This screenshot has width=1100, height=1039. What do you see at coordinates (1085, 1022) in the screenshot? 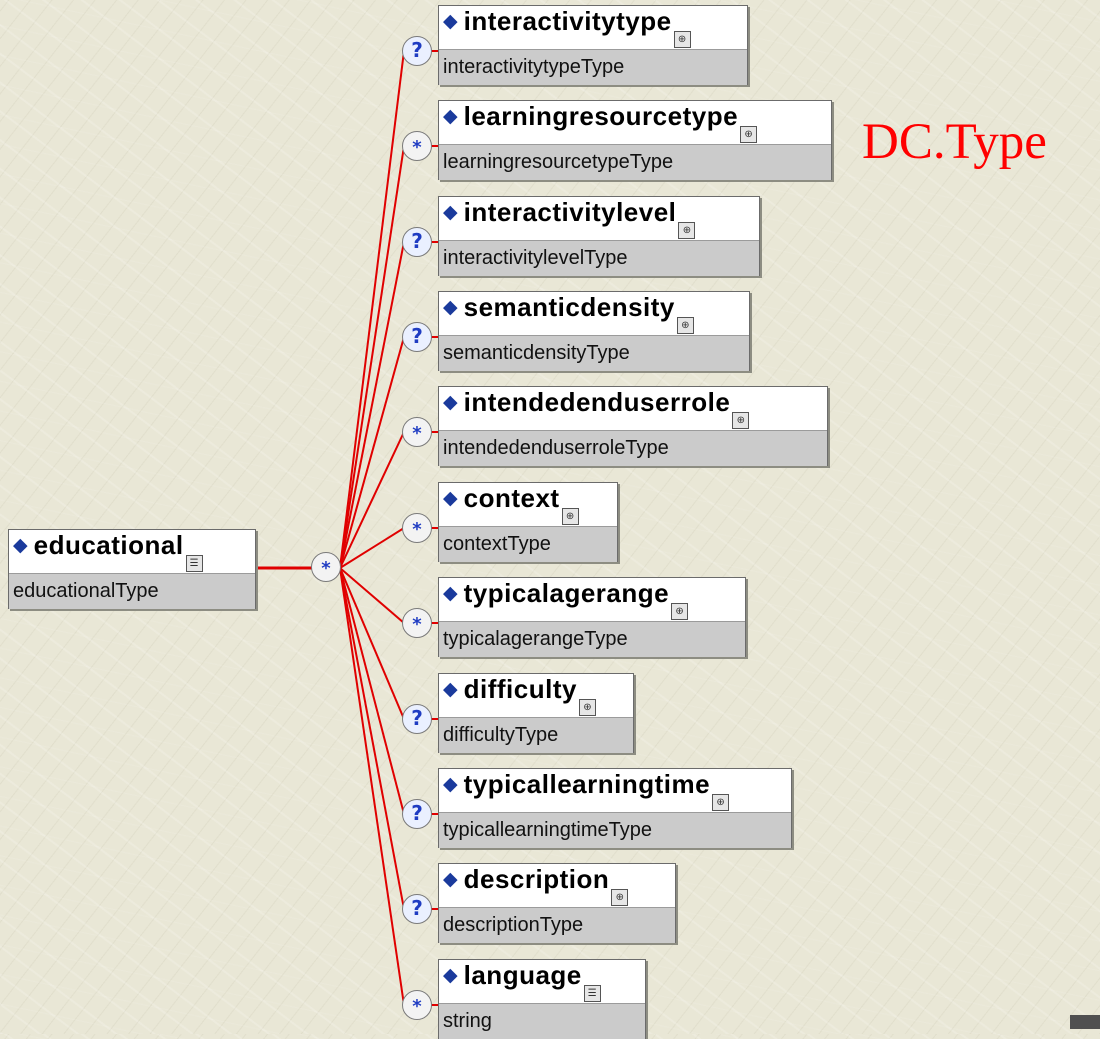
I see `corner-block` at bounding box center [1085, 1022].